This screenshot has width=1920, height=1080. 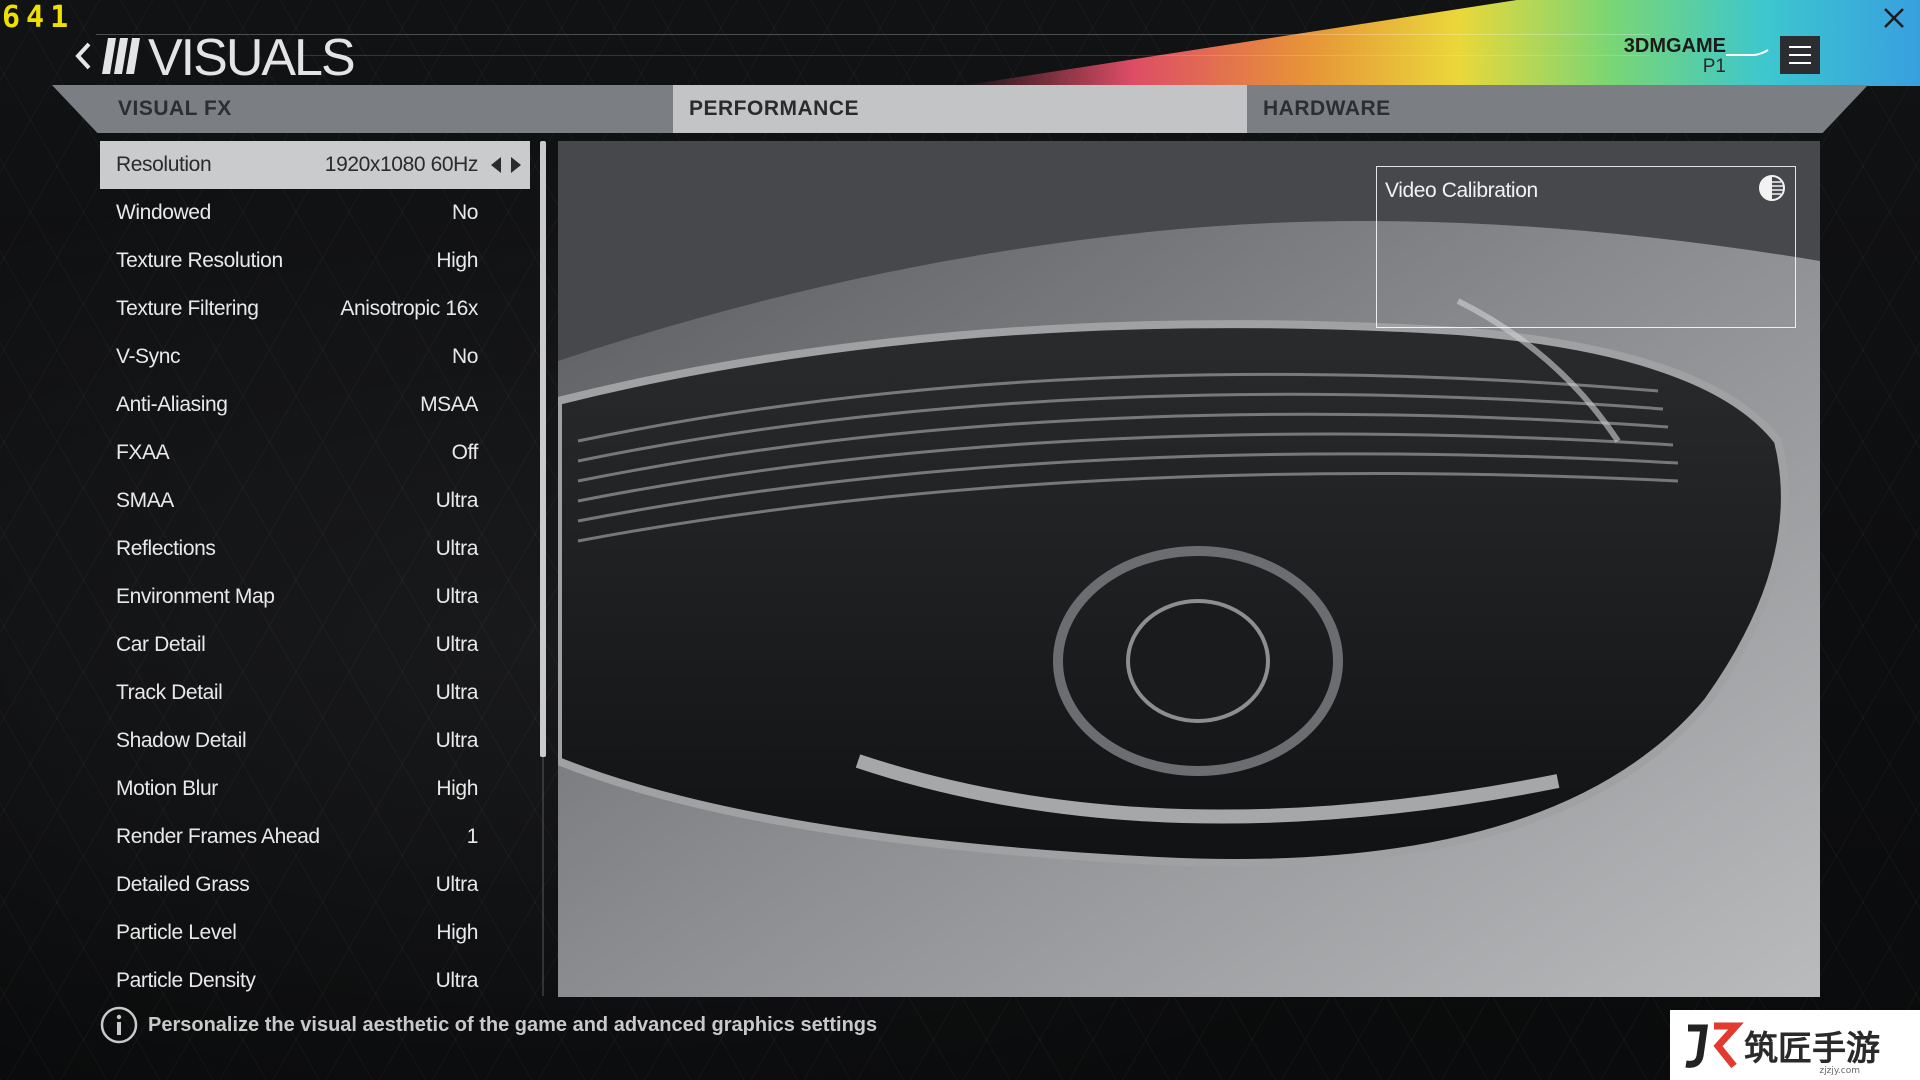 What do you see at coordinates (199, 260) in the screenshot?
I see `setting-label: Texture Resolution` at bounding box center [199, 260].